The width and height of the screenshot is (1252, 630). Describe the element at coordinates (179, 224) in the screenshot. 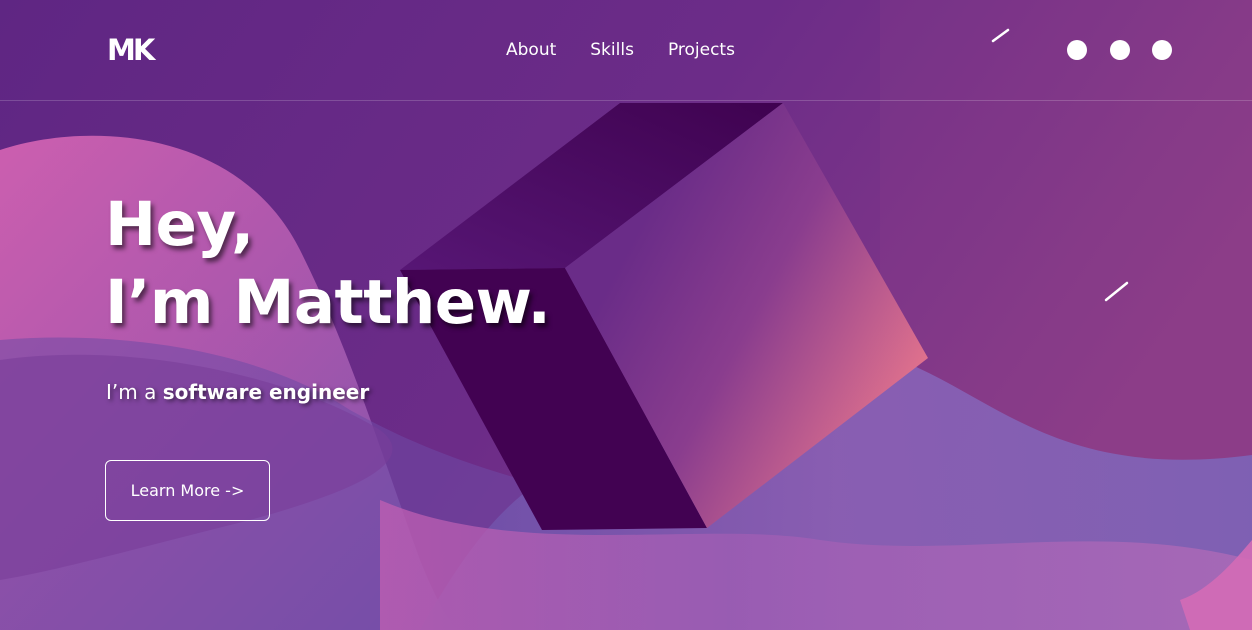

I see `hero-title-line-1: Hey,` at that location.